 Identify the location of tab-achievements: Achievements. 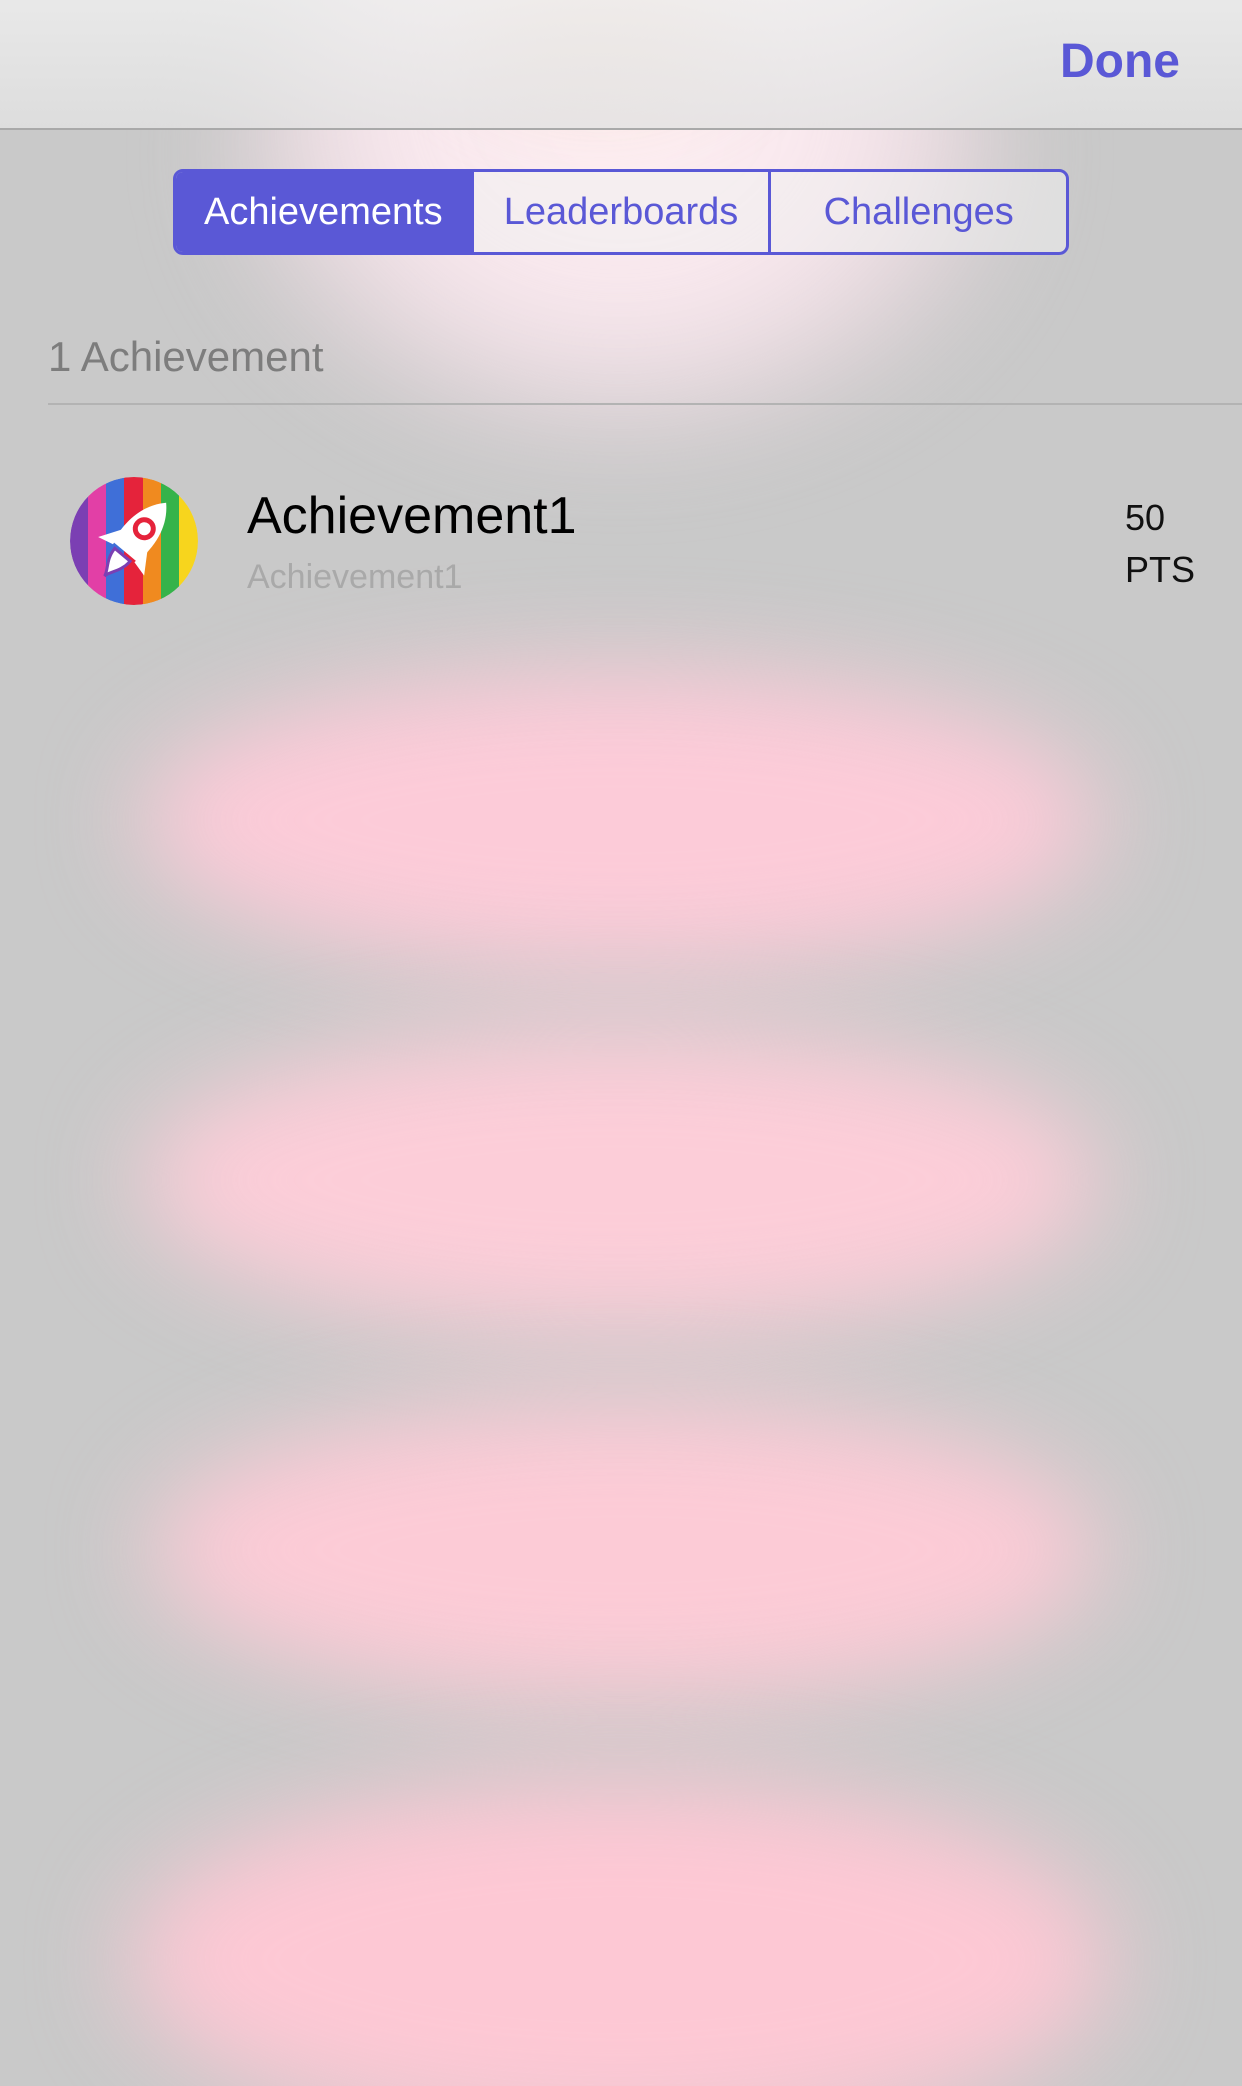
(323, 212).